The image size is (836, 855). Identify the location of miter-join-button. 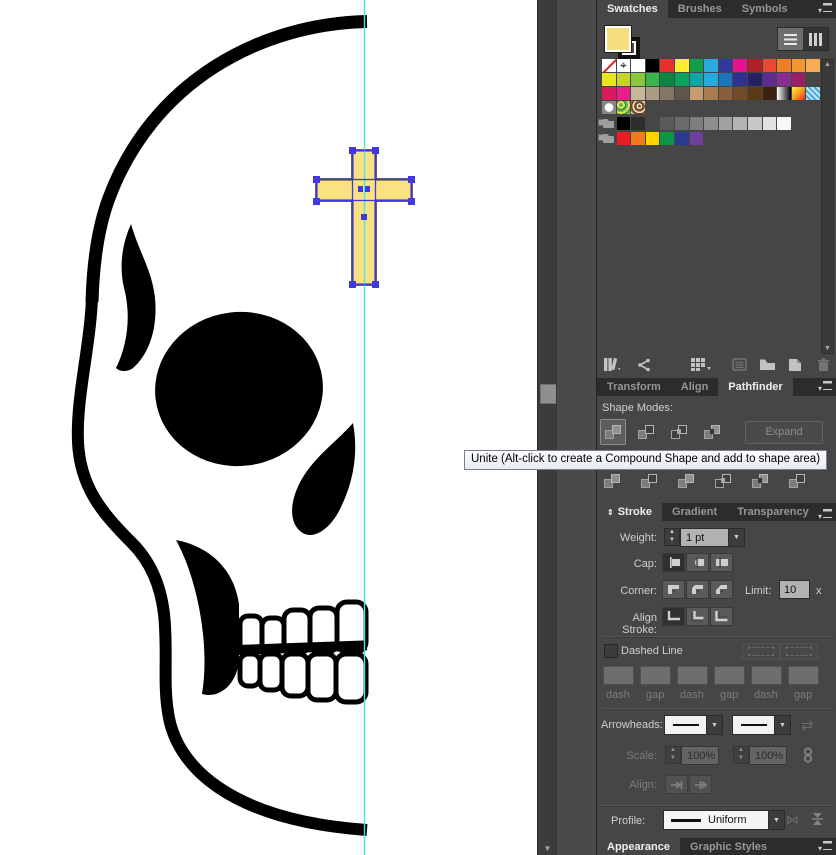
(673, 589).